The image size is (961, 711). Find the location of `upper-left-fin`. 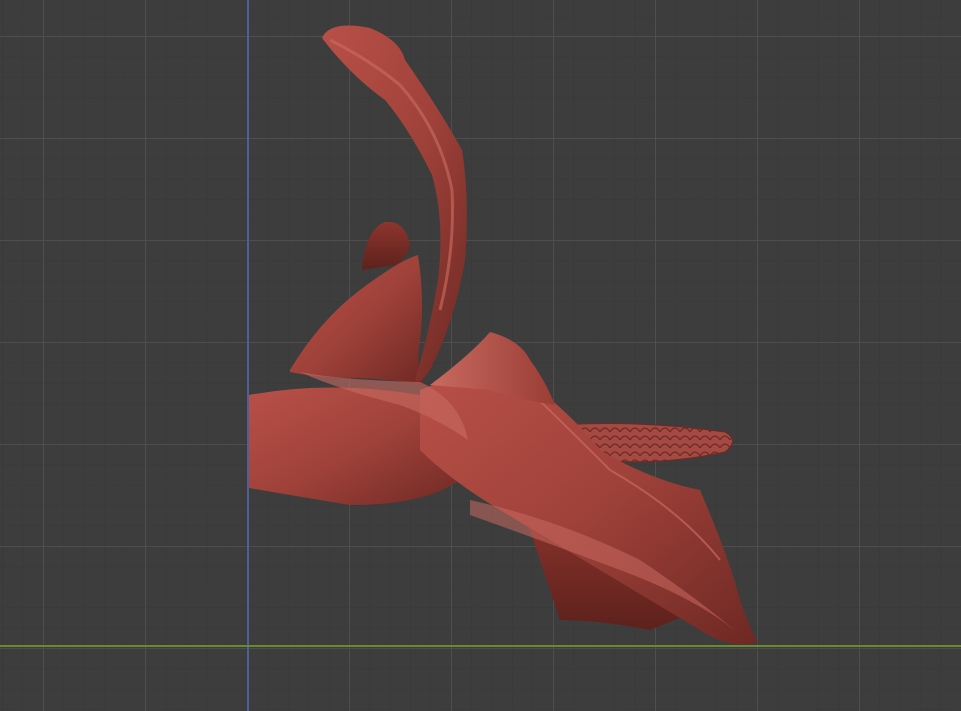

upper-left-fin is located at coordinates (357, 320).